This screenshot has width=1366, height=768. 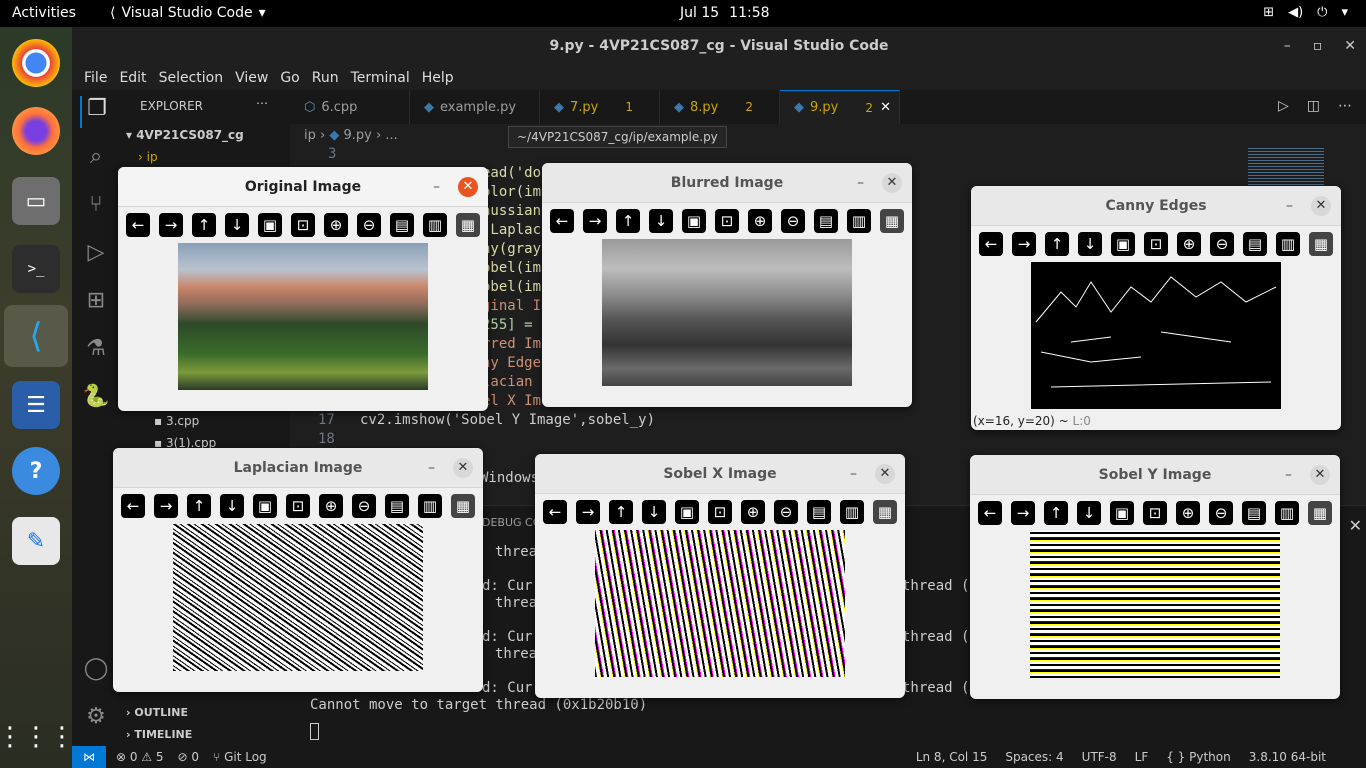 I want to click on show-apps-icon: ⋮⋮⋮, so click(x=37, y=737).